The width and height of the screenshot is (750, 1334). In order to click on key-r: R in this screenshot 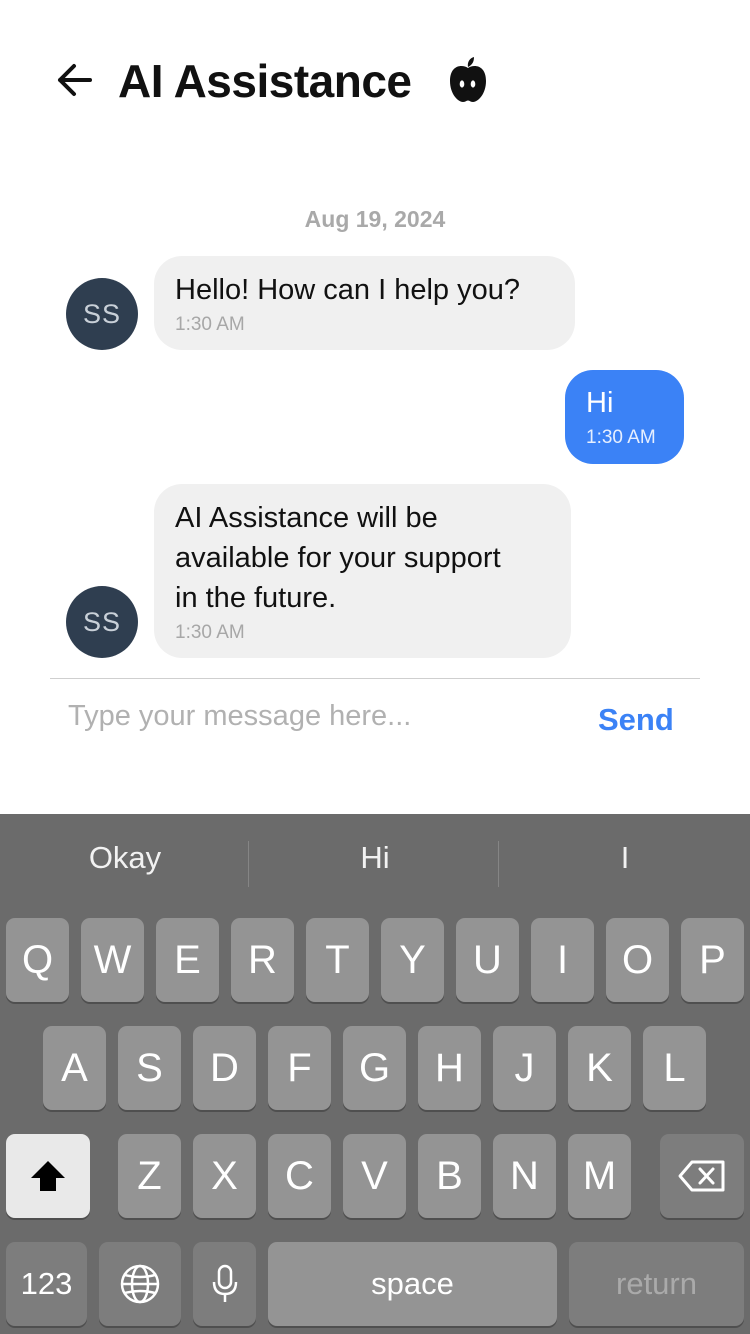, I will do `click(262, 960)`.